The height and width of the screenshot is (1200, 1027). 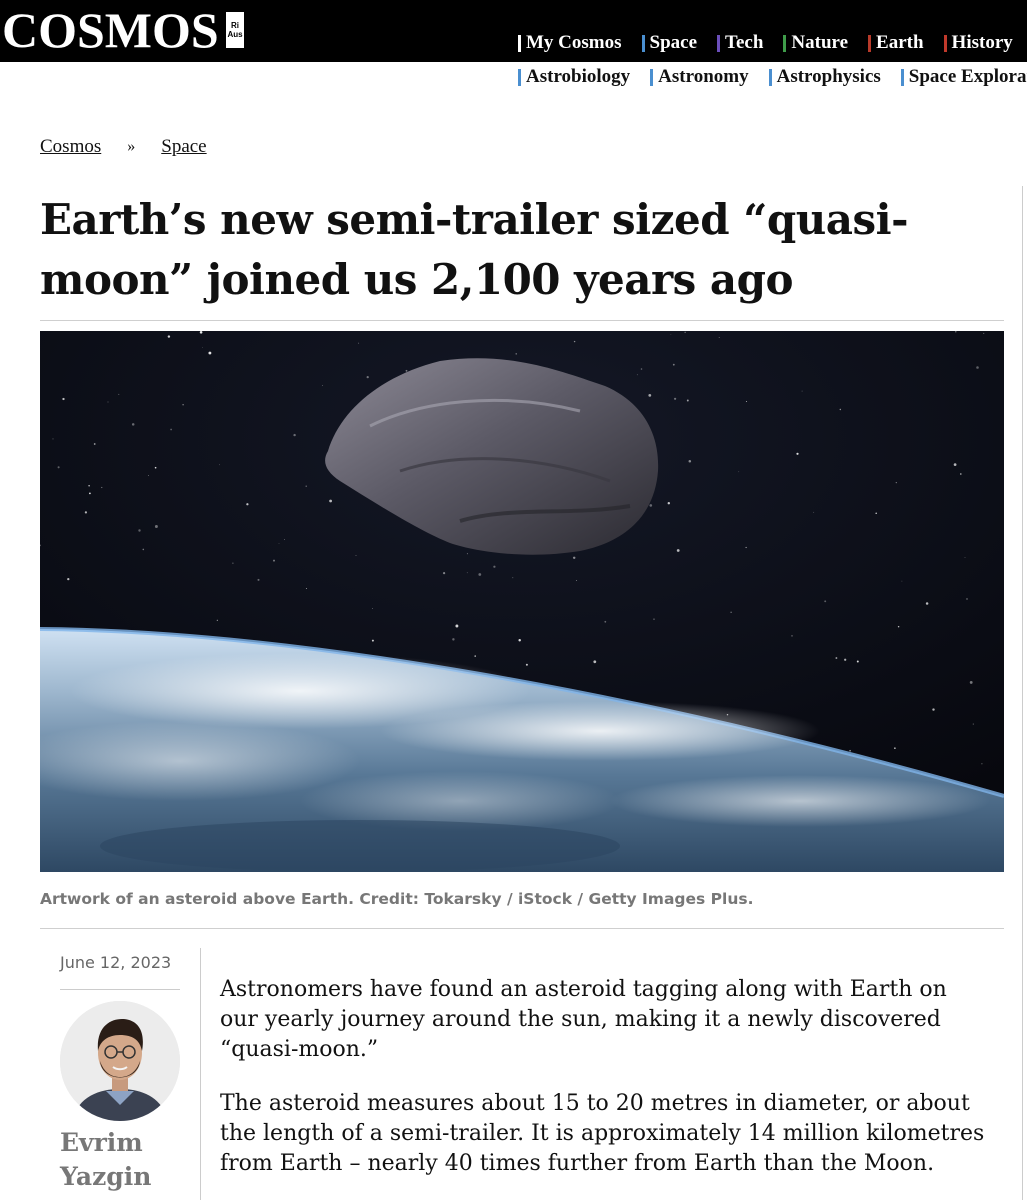 I want to click on nav-item-label: My Cosmos, so click(x=574, y=42).